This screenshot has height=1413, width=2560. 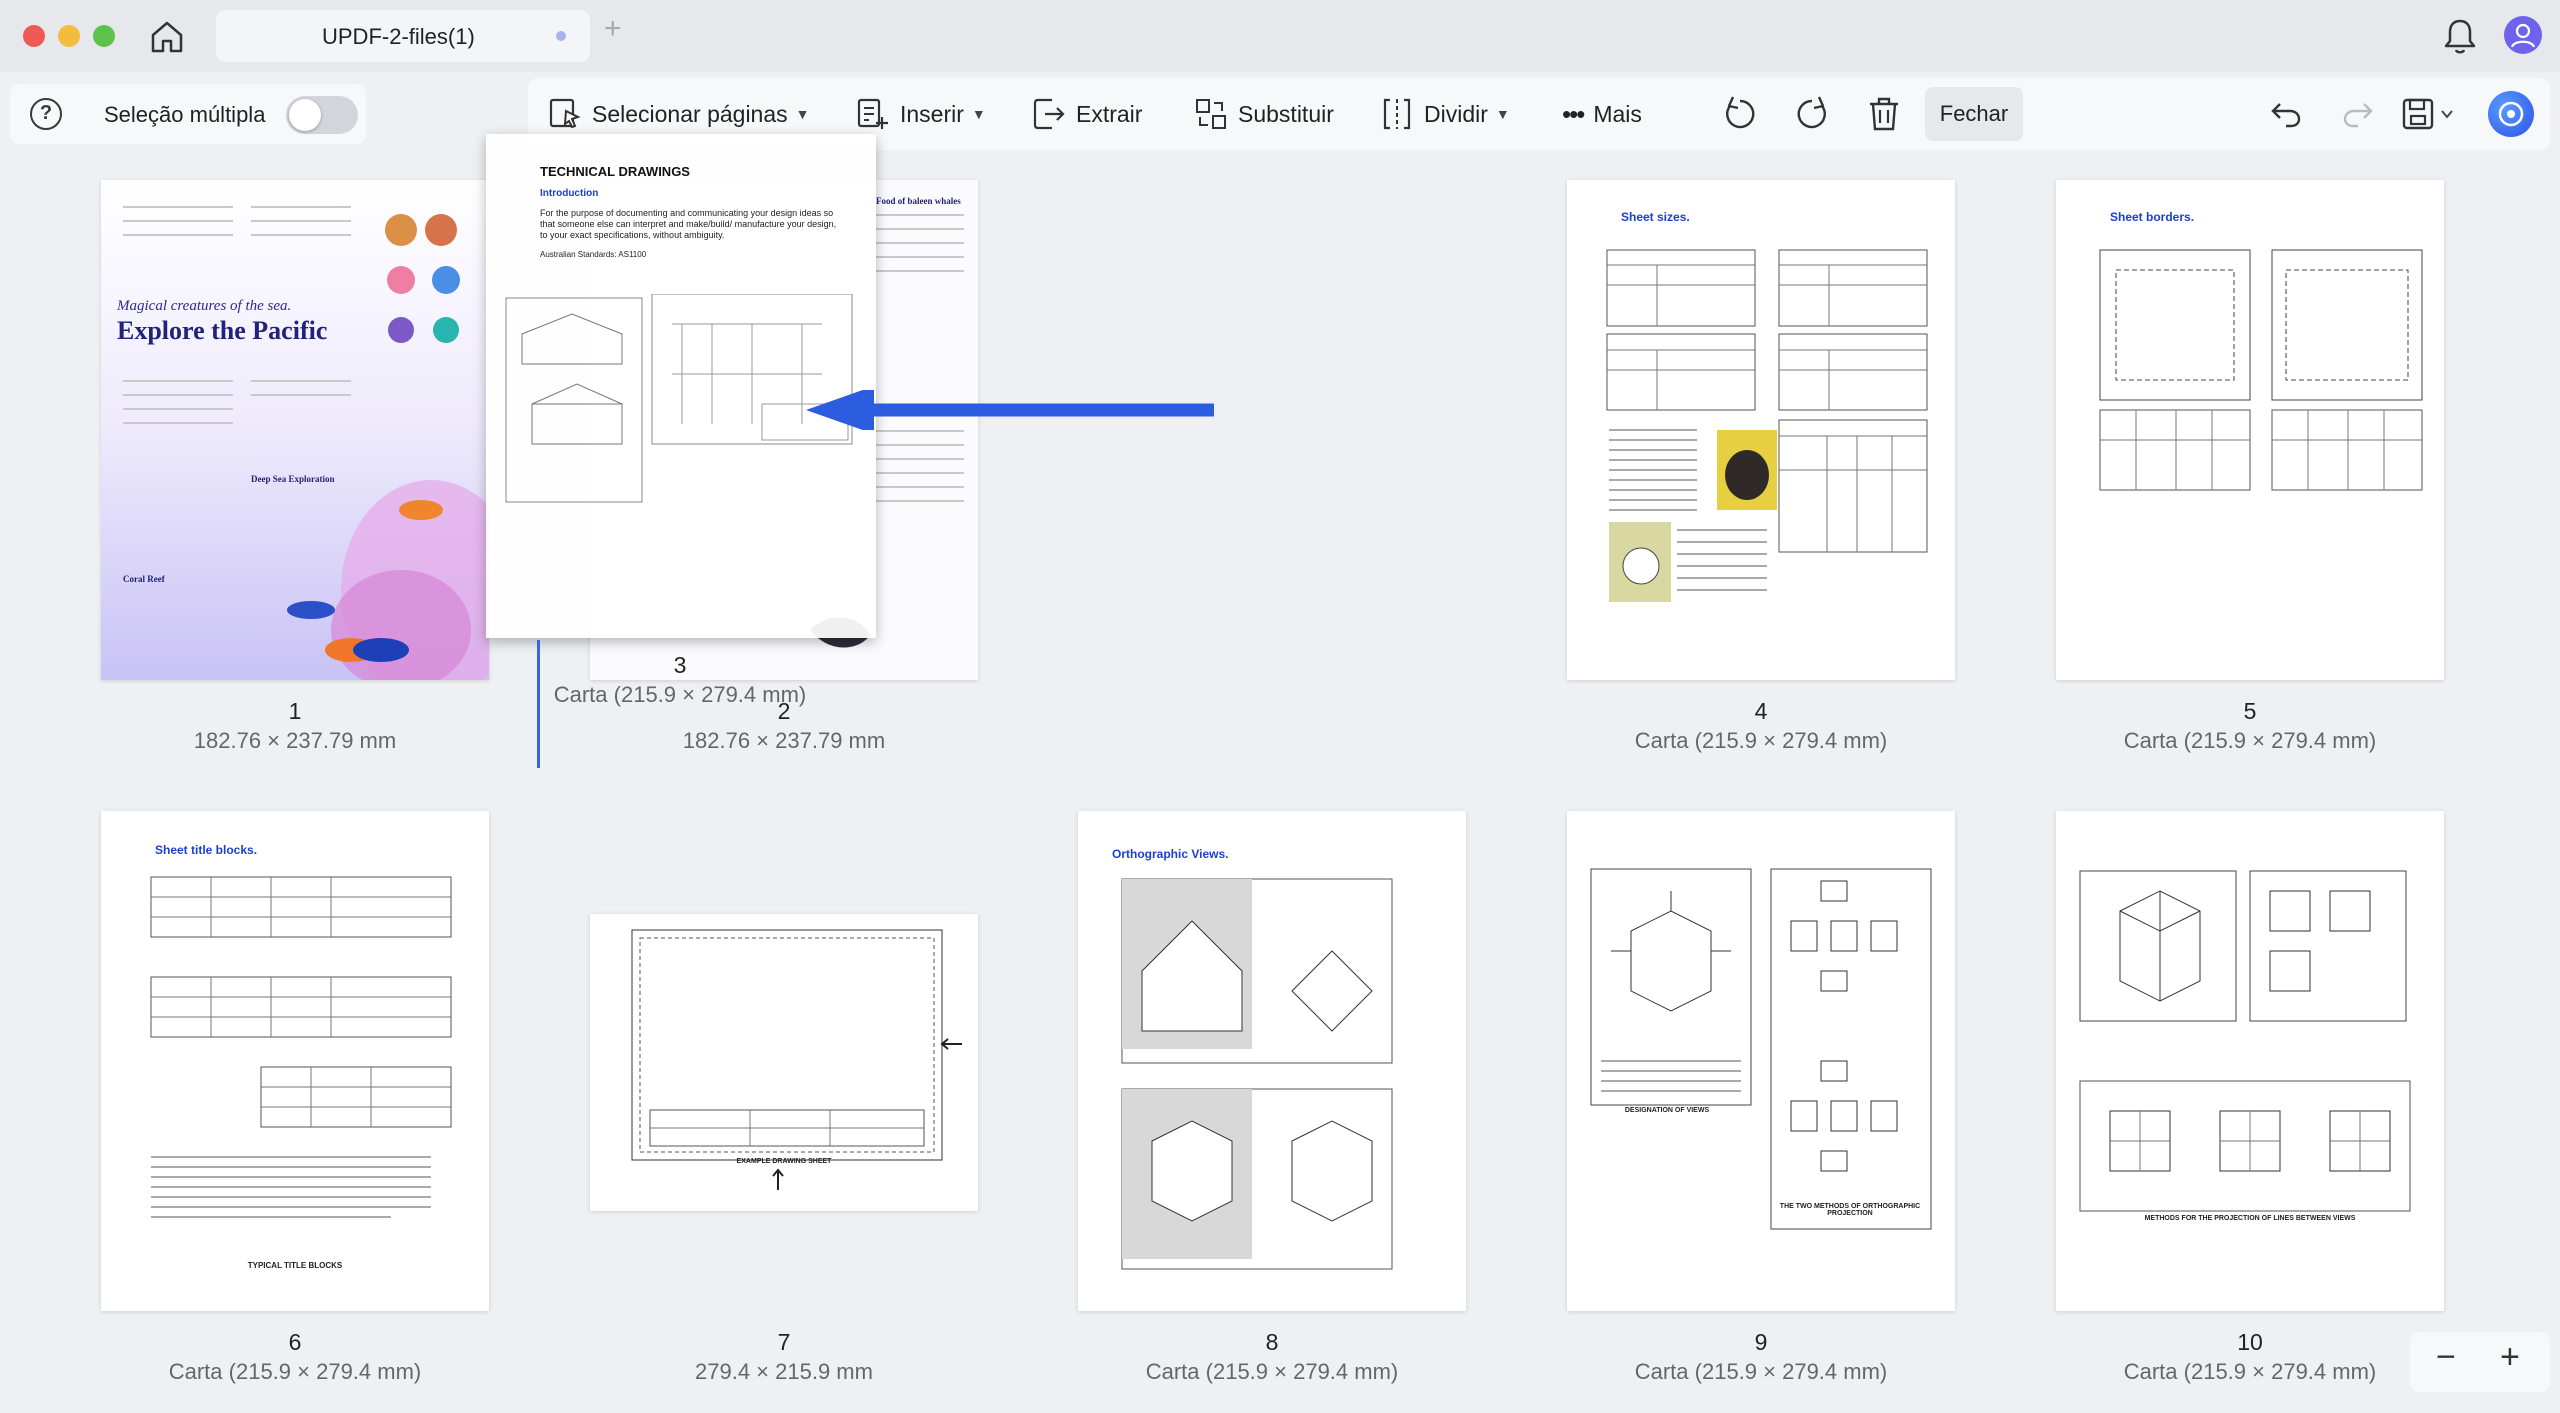 What do you see at coordinates (1761, 740) in the screenshot?
I see `page-size-4: Carta (215.9 × 279.4 mm)` at bounding box center [1761, 740].